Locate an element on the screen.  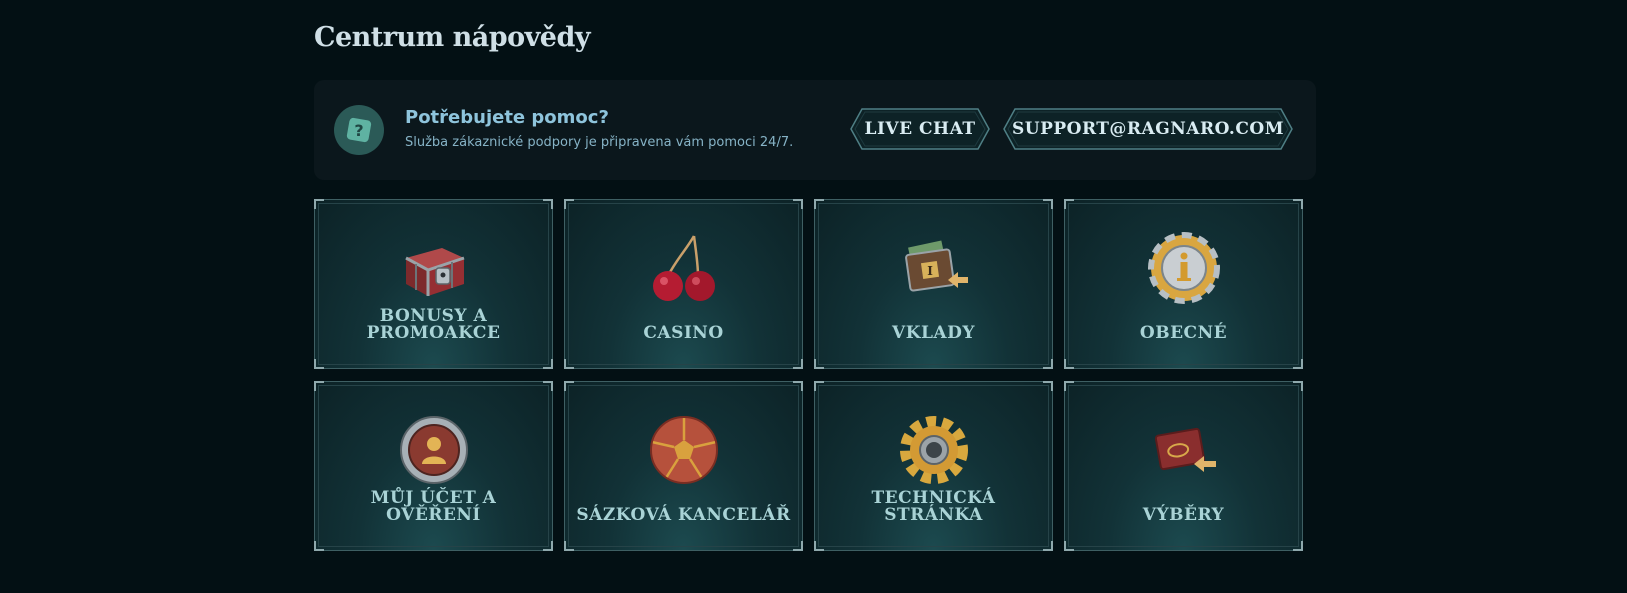
category-card-sportsbook: SÁZKOVÁ KANCELÁŘ is located at coordinates (683, 466).